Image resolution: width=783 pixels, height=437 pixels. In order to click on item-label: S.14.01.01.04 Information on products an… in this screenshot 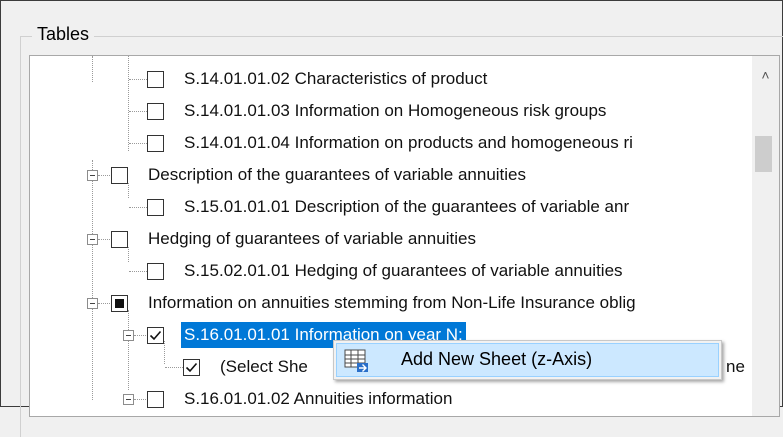, I will do `click(408, 142)`.